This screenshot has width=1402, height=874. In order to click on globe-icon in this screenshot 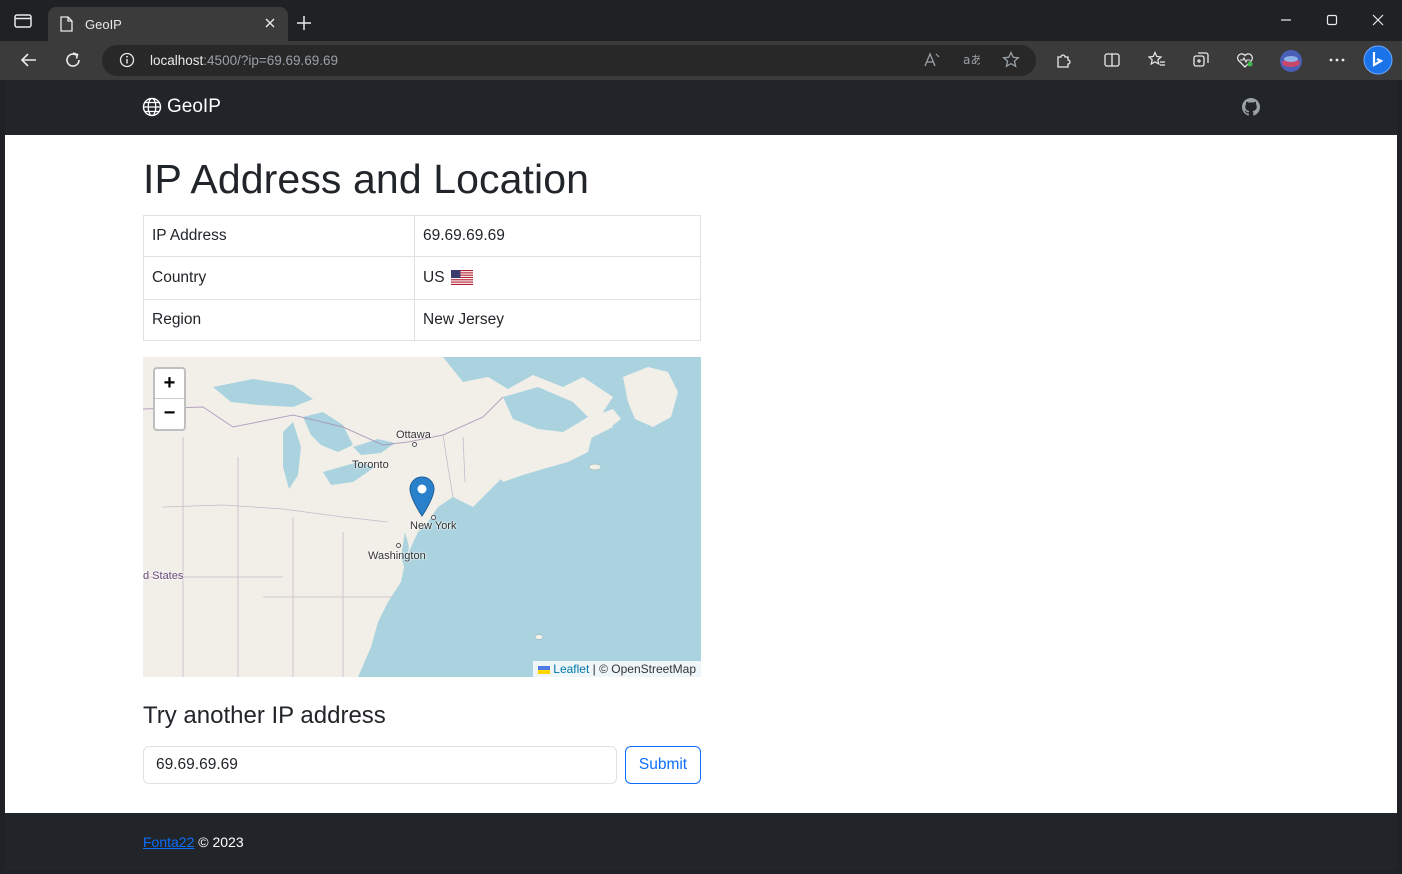, I will do `click(152, 107)`.